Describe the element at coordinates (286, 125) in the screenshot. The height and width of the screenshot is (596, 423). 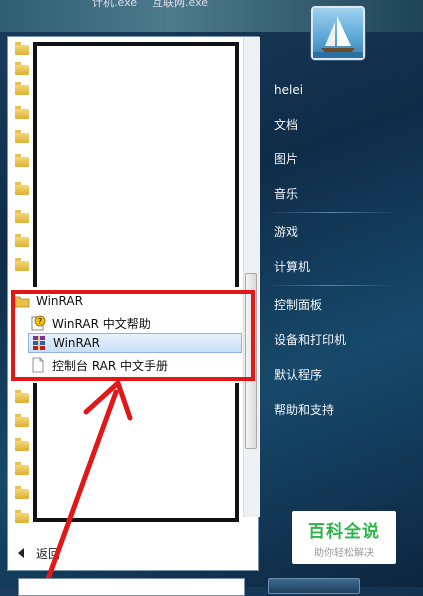
I see `menu-item-documents: 文档` at that location.